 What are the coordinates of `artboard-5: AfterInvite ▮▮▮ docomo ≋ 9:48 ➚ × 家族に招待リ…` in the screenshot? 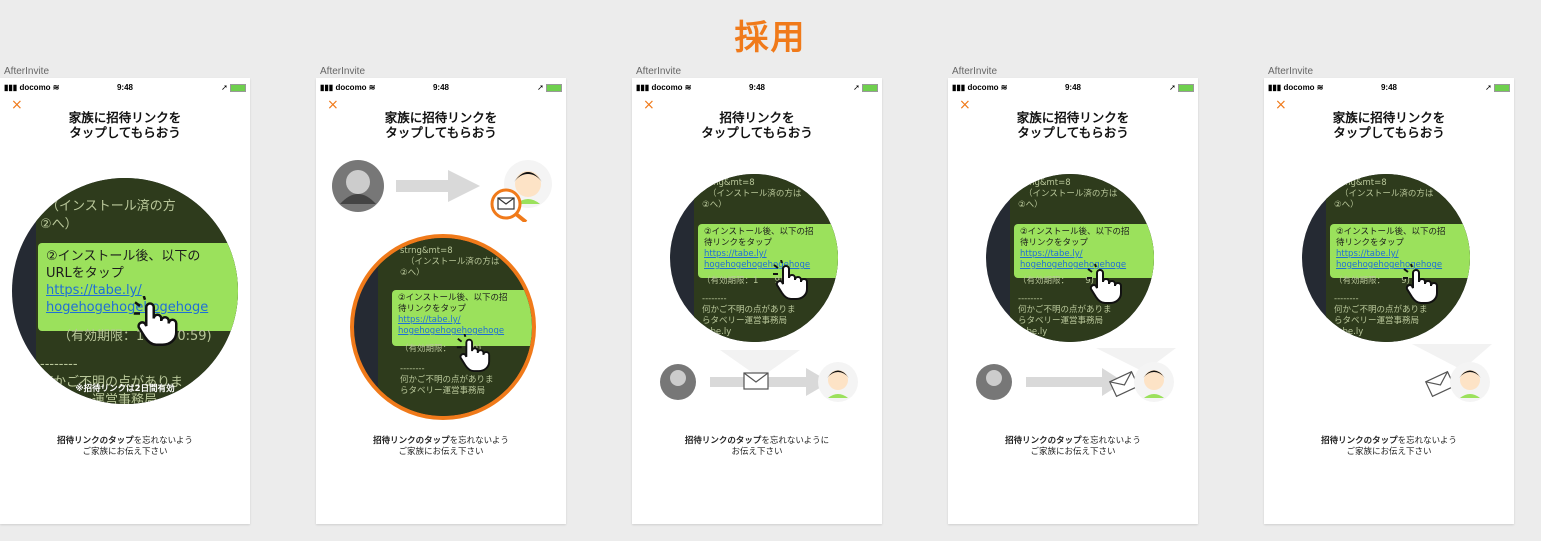 It's located at (1389, 296).